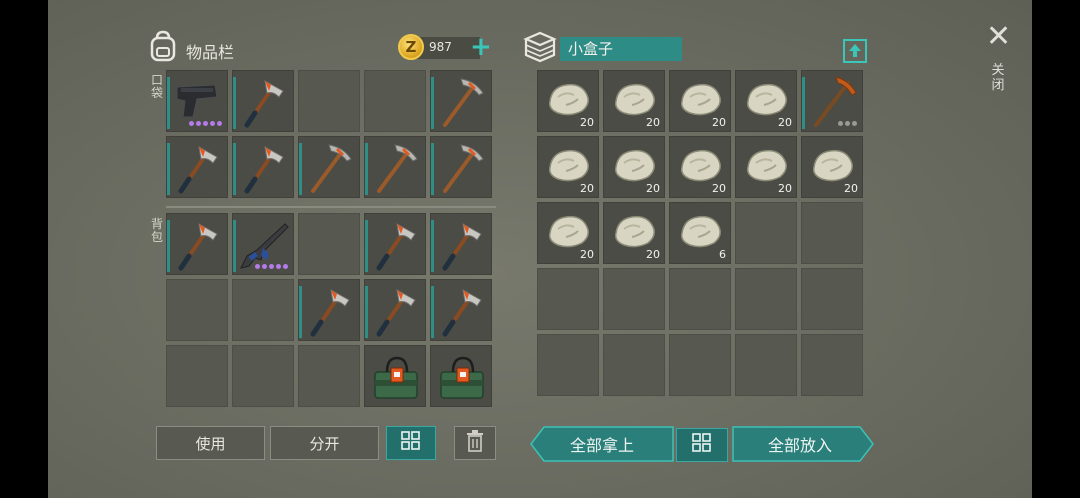 This screenshot has height=498, width=1080. Describe the element at coordinates (163, 48) in the screenshot. I see `backpack-icon` at that location.